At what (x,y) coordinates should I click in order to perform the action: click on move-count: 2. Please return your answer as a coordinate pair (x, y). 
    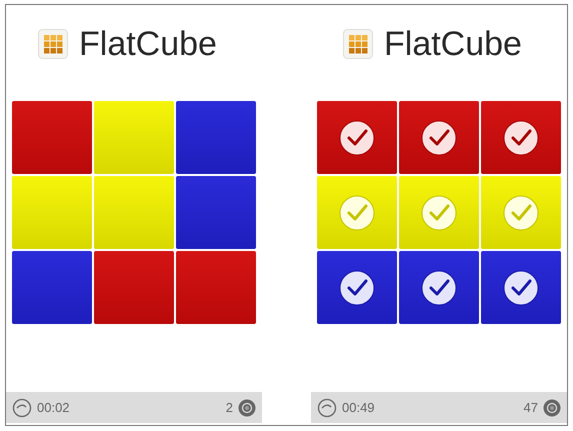
    Looking at the image, I should click on (229, 407).